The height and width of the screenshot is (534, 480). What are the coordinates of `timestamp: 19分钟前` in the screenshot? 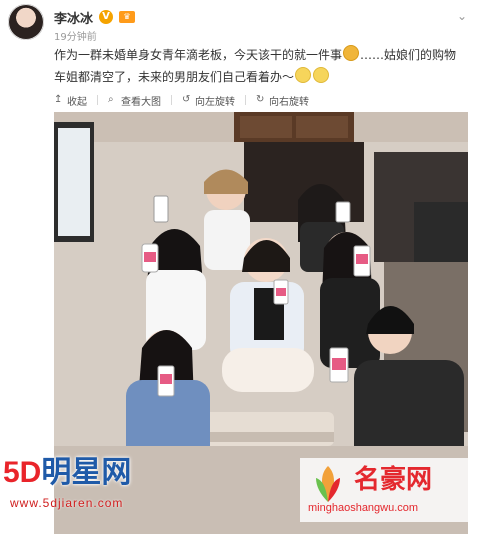 It's located at (75, 35).